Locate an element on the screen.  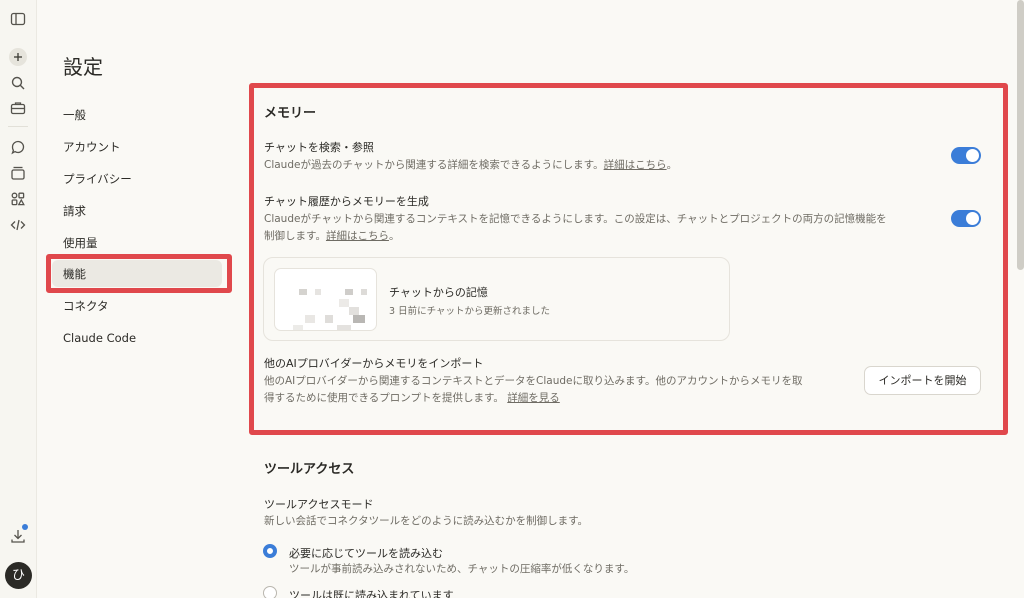
highlight-box-nav is located at coordinates (139, 273).